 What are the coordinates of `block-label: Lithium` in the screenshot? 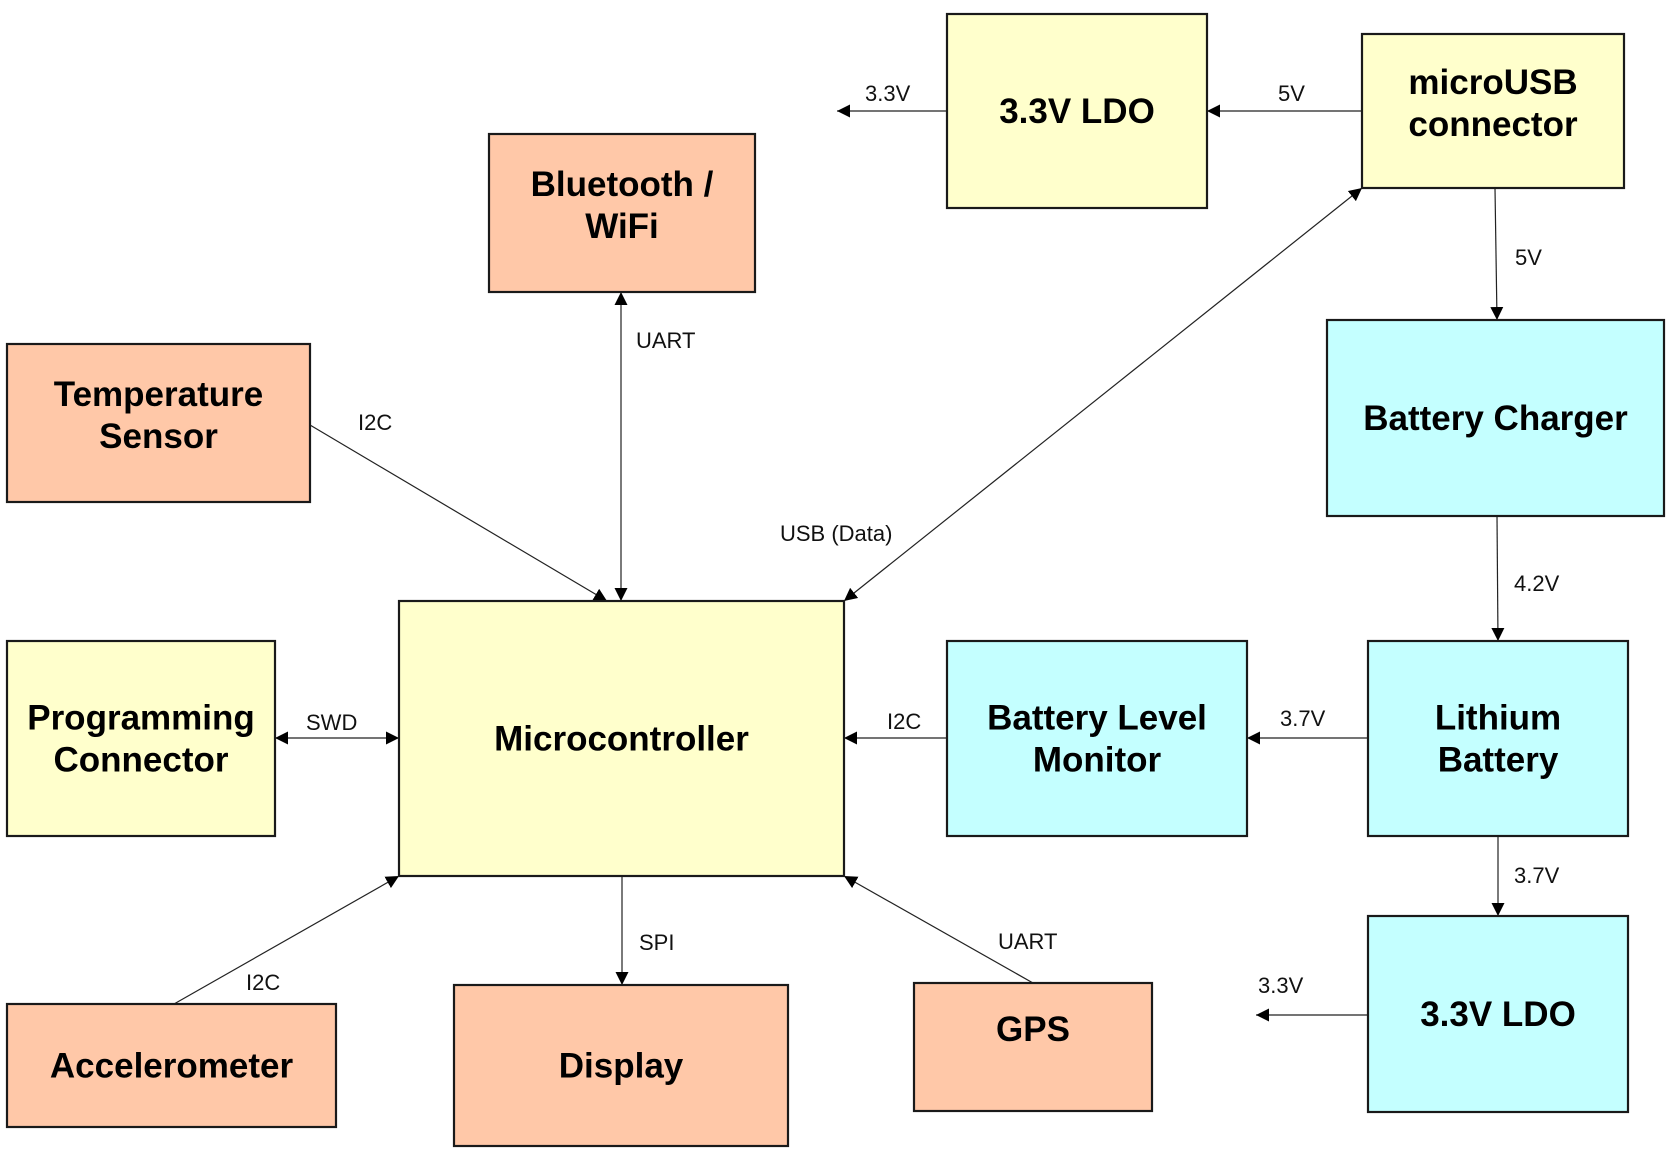 It's located at (1498, 718).